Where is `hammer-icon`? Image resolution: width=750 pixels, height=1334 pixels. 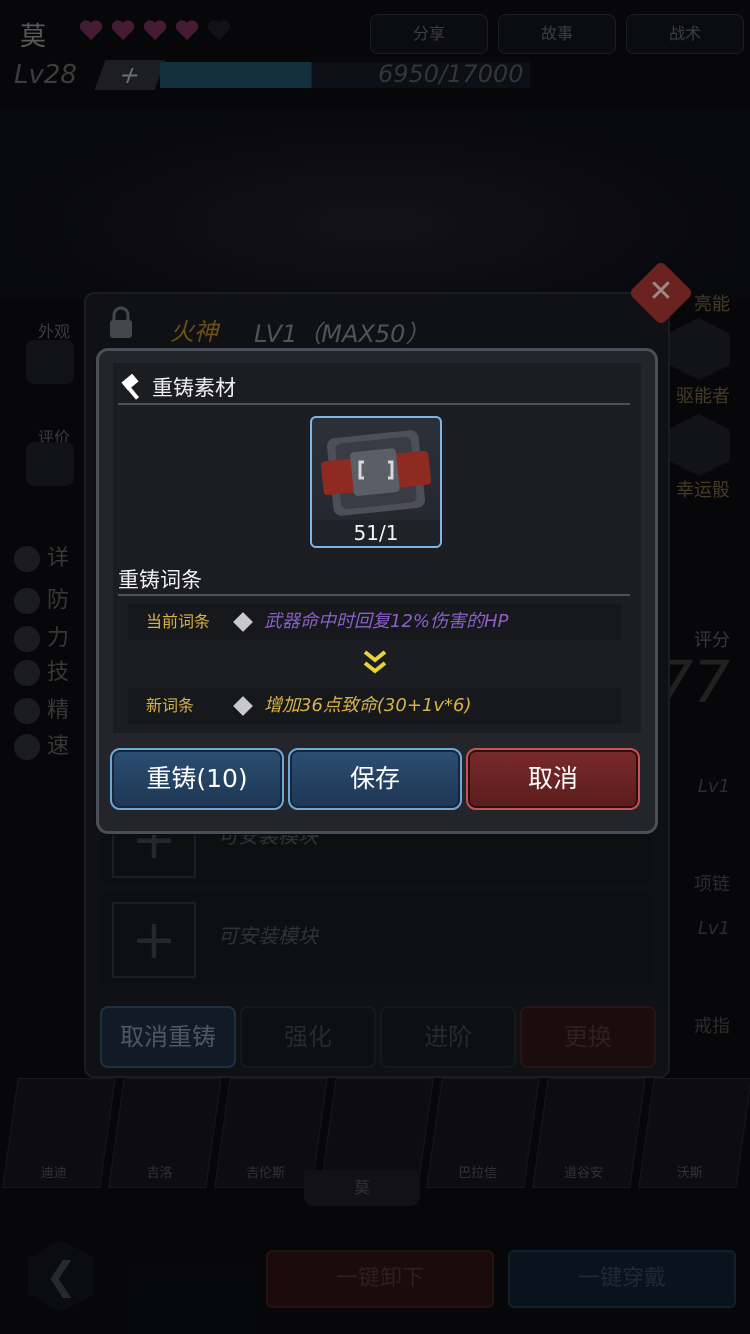
hammer-icon is located at coordinates (130, 387).